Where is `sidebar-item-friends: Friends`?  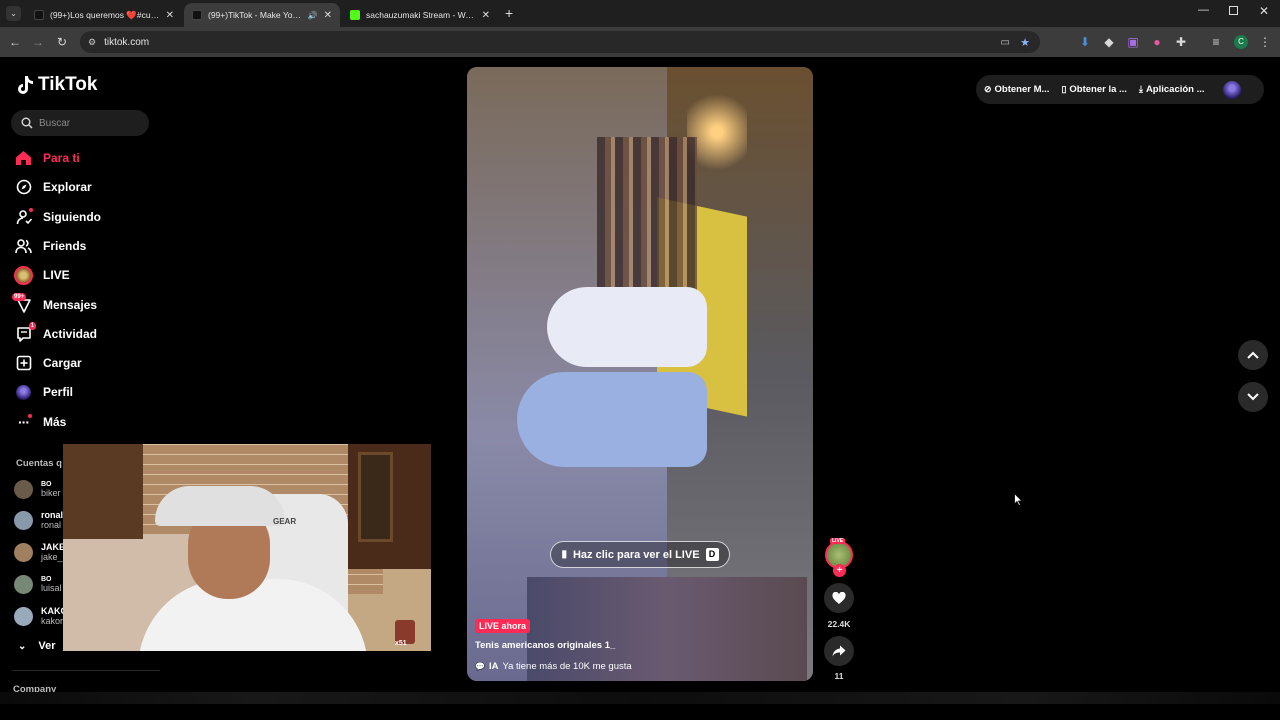 sidebar-item-friends: Friends is located at coordinates (50, 246).